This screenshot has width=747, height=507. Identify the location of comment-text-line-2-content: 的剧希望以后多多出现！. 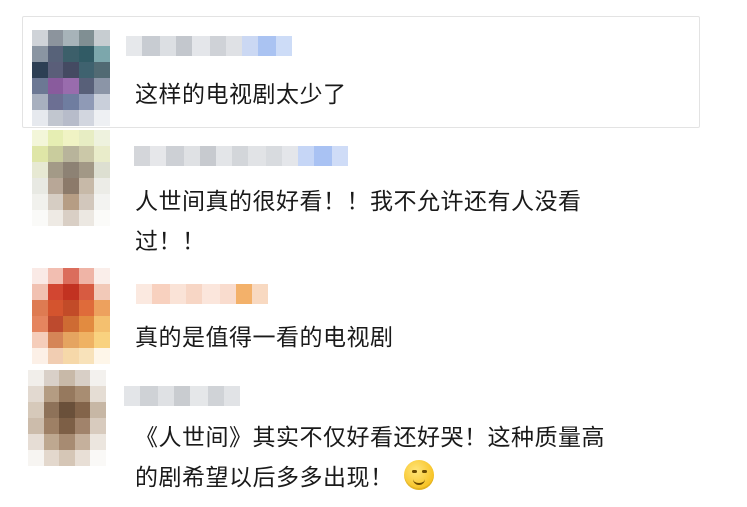
(264, 478).